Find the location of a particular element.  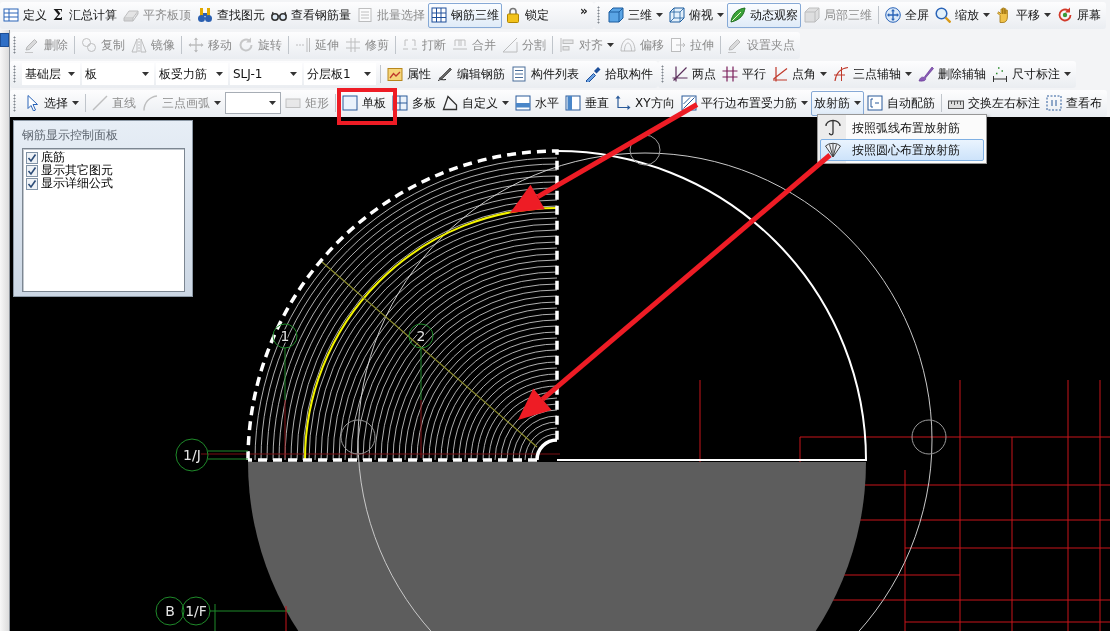

menu-item: 按照圆心布置放射筋 is located at coordinates (902, 150).